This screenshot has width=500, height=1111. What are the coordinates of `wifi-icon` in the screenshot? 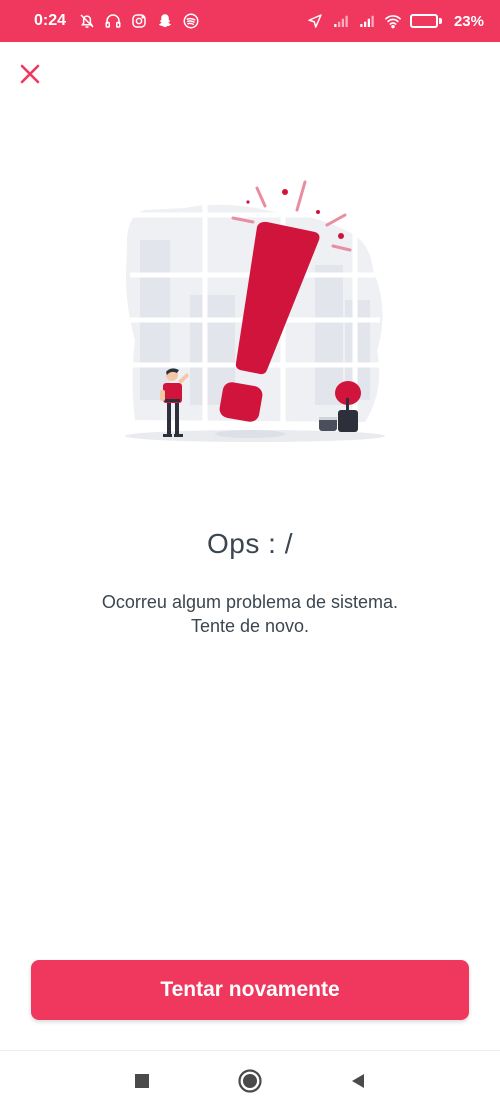 It's located at (393, 21).